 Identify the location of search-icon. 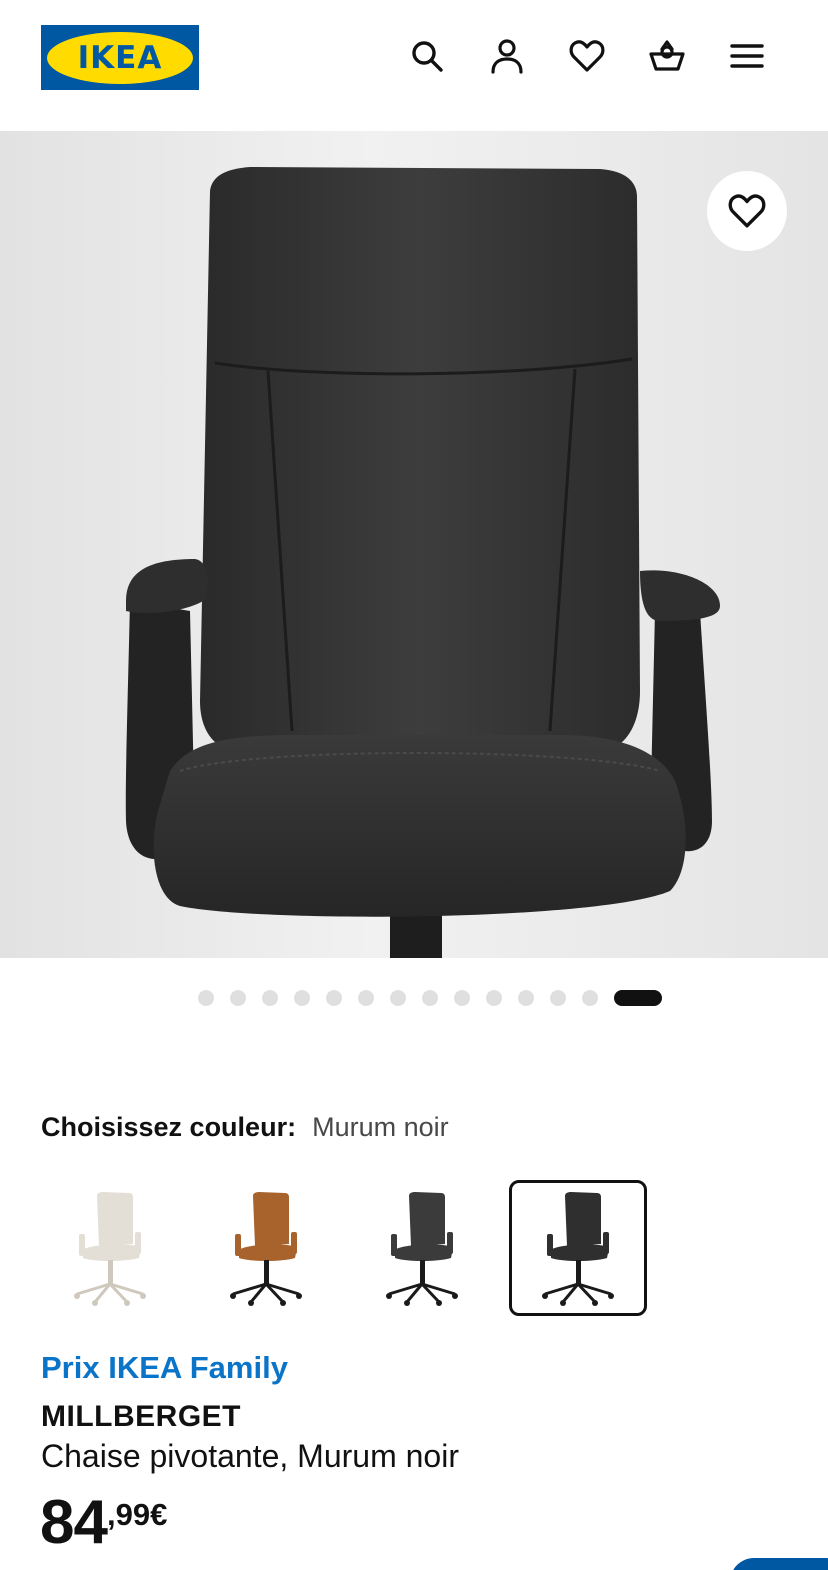
(427, 56).